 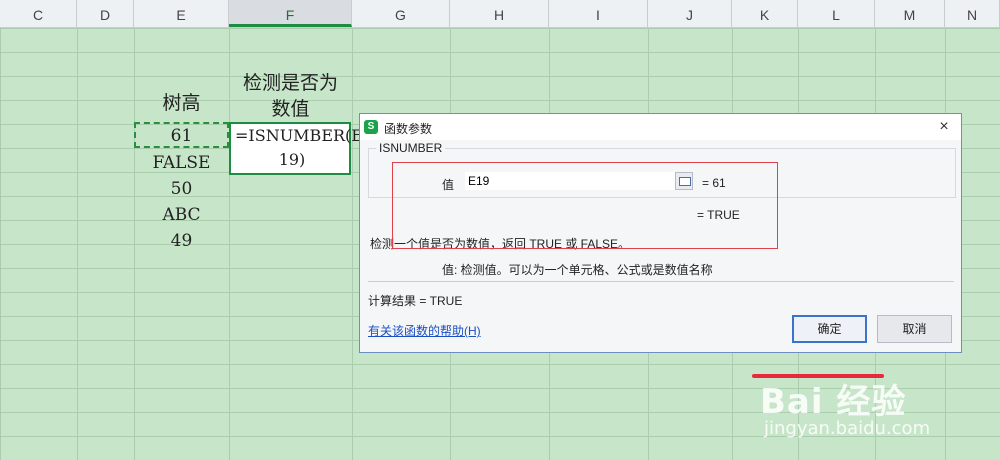 What do you see at coordinates (415, 301) in the screenshot?
I see `calculation-result: 计算结果 = TRUE` at bounding box center [415, 301].